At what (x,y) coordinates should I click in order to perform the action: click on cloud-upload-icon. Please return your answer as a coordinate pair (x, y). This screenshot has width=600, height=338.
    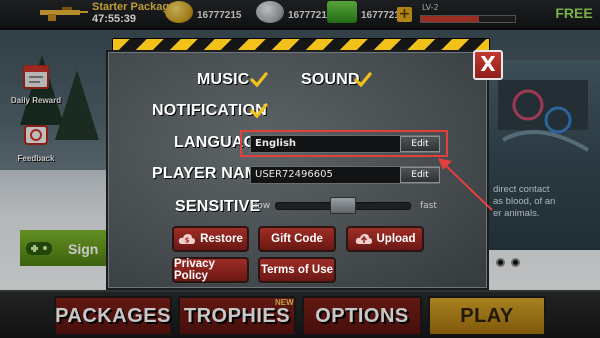
    Looking at the image, I should click on (363, 239).